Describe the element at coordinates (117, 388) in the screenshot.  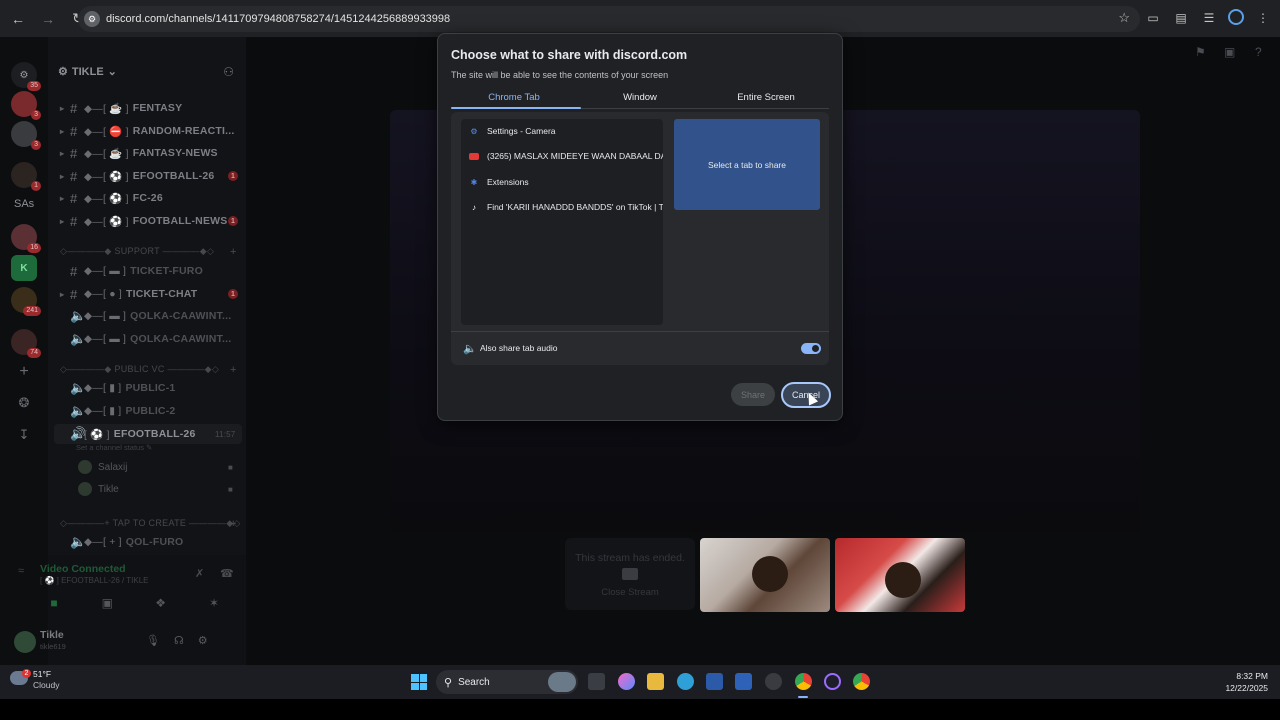
I see `voice-channel-item: 🔈 ◆—[ ▮ ] PUBLIC-1` at that location.